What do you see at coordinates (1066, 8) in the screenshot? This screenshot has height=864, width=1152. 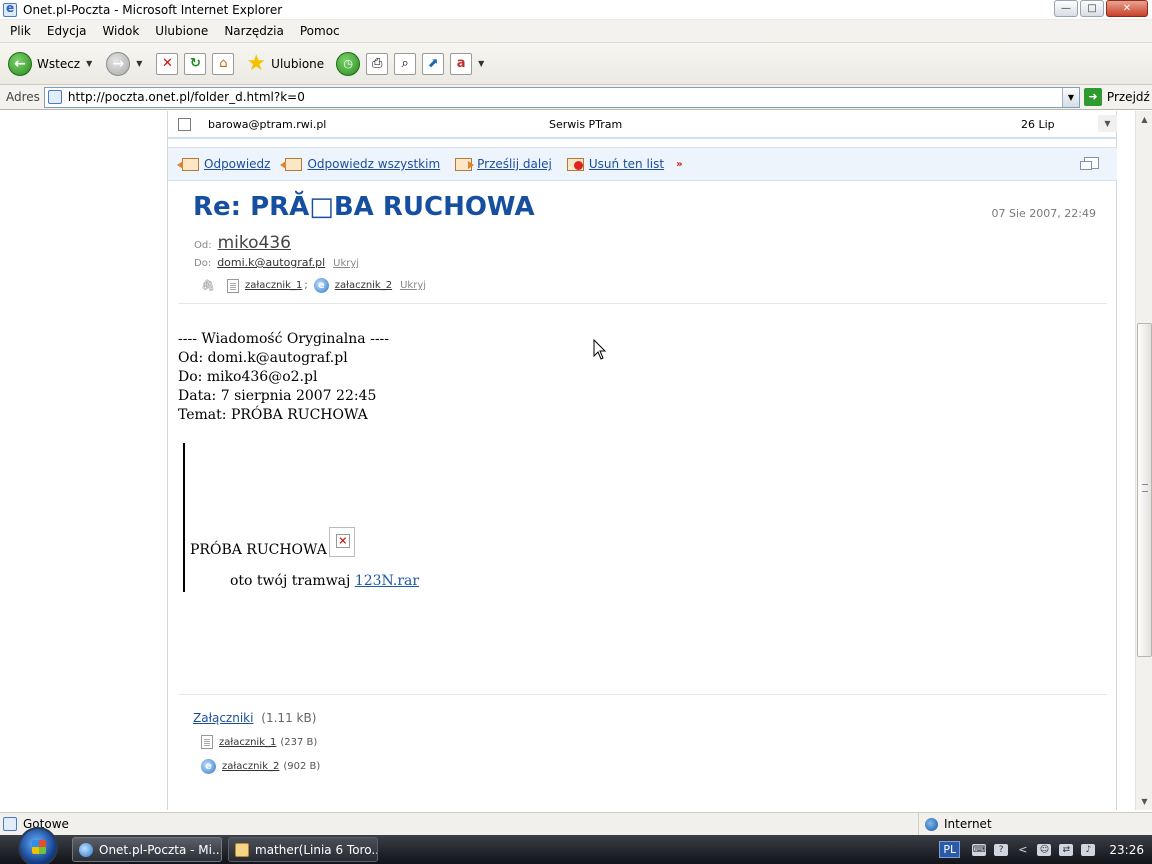 I see `minimize-button: —` at bounding box center [1066, 8].